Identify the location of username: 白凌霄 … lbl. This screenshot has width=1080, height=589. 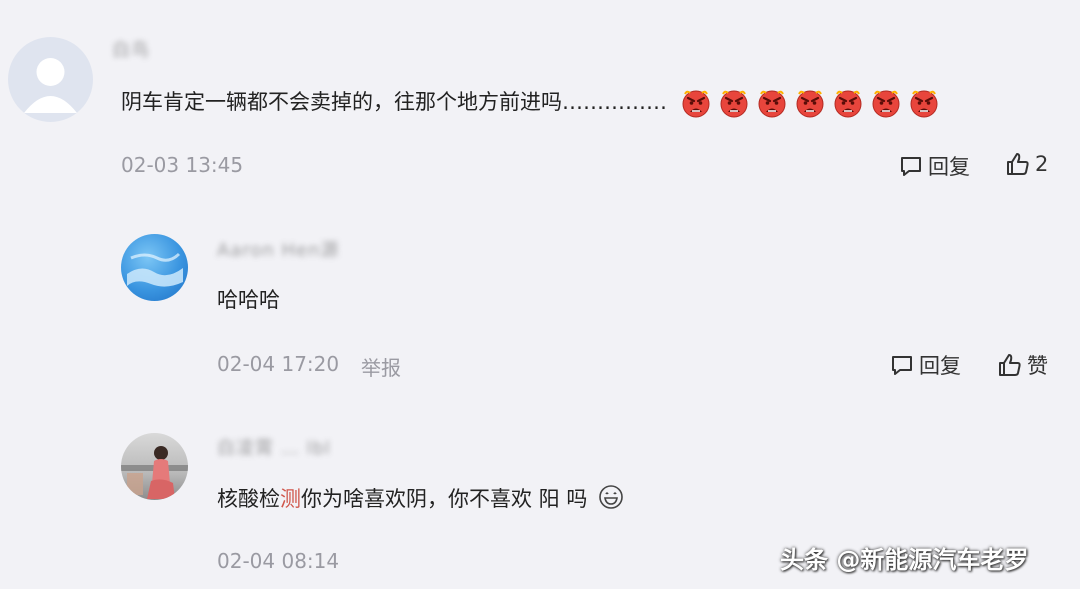
(274, 449).